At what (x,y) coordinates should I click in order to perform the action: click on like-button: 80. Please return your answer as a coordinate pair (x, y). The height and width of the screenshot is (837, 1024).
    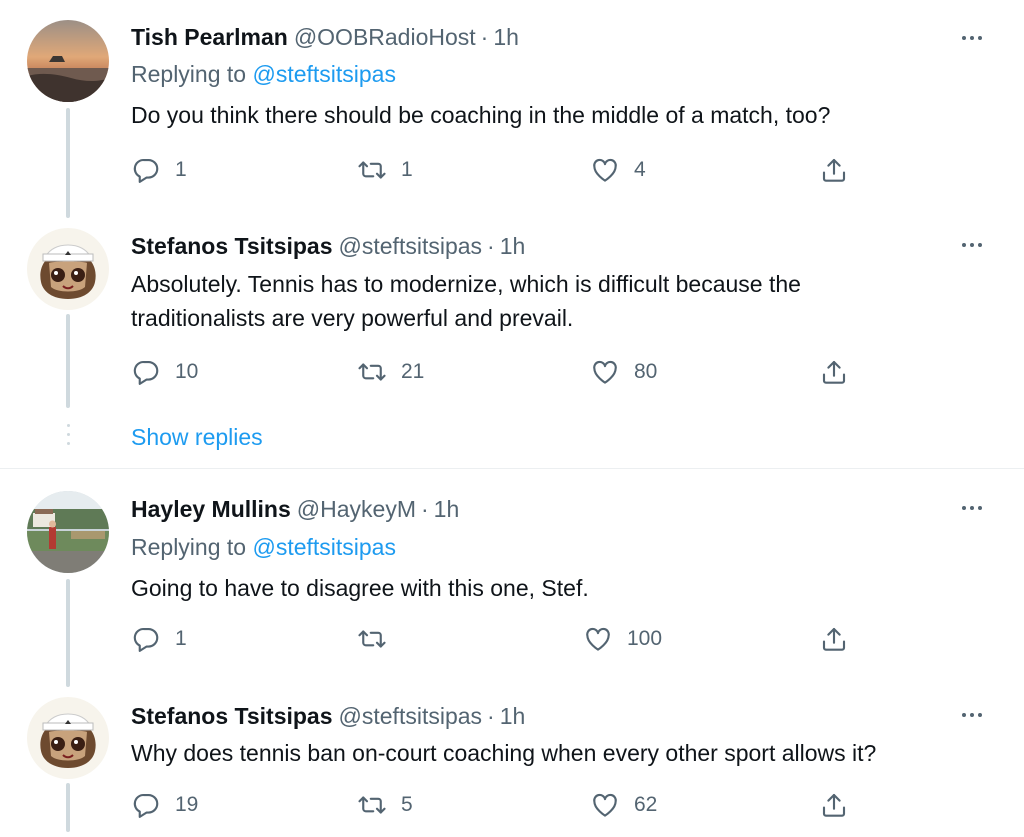
    Looking at the image, I should click on (623, 372).